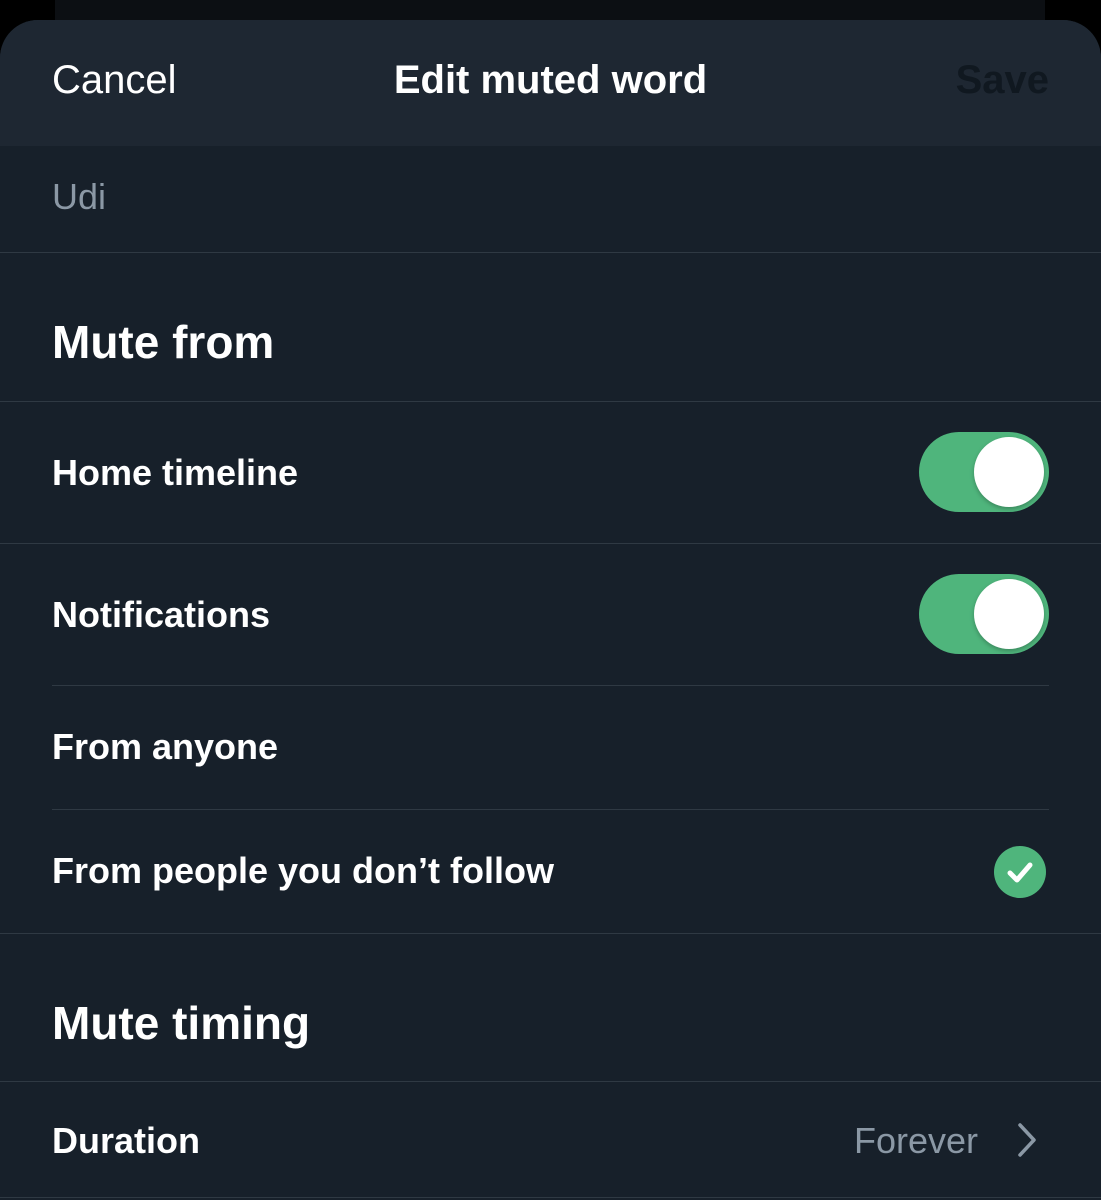 Image resolution: width=1101 pixels, height=1200 pixels. What do you see at coordinates (181, 1023) in the screenshot?
I see `mute-timing-title: Mute timing` at bounding box center [181, 1023].